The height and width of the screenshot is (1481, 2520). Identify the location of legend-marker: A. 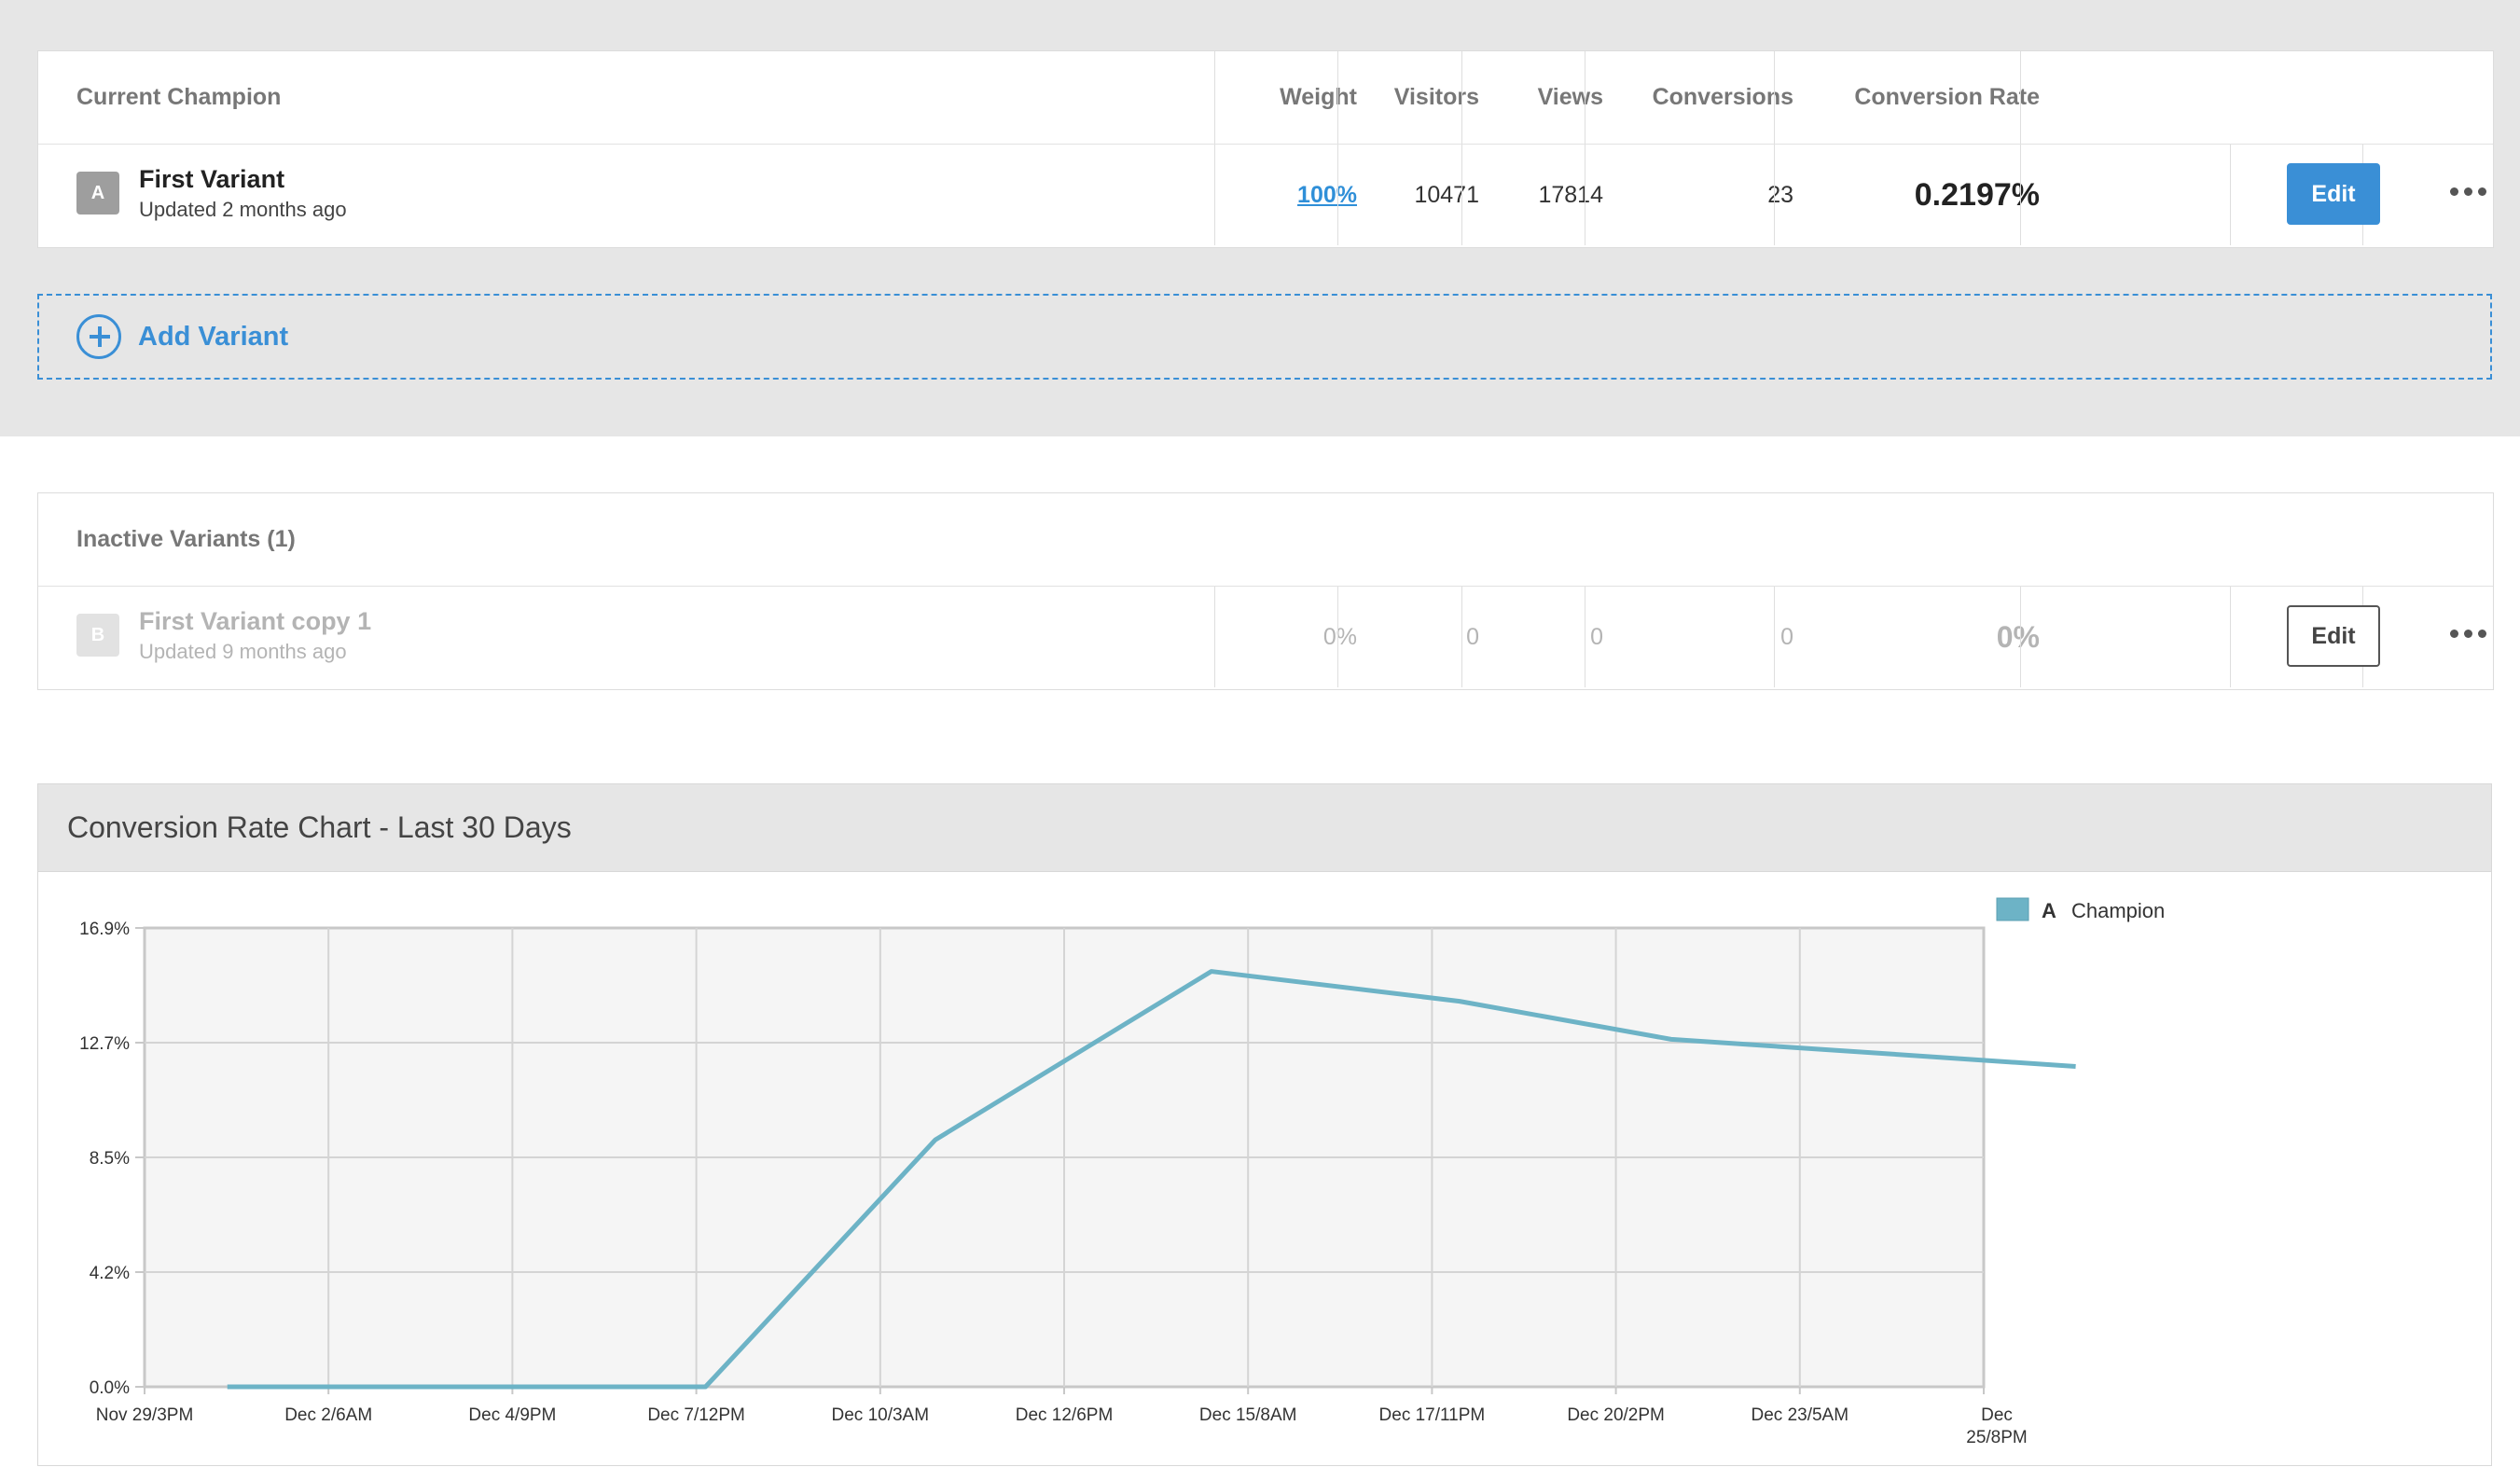
(2049, 910).